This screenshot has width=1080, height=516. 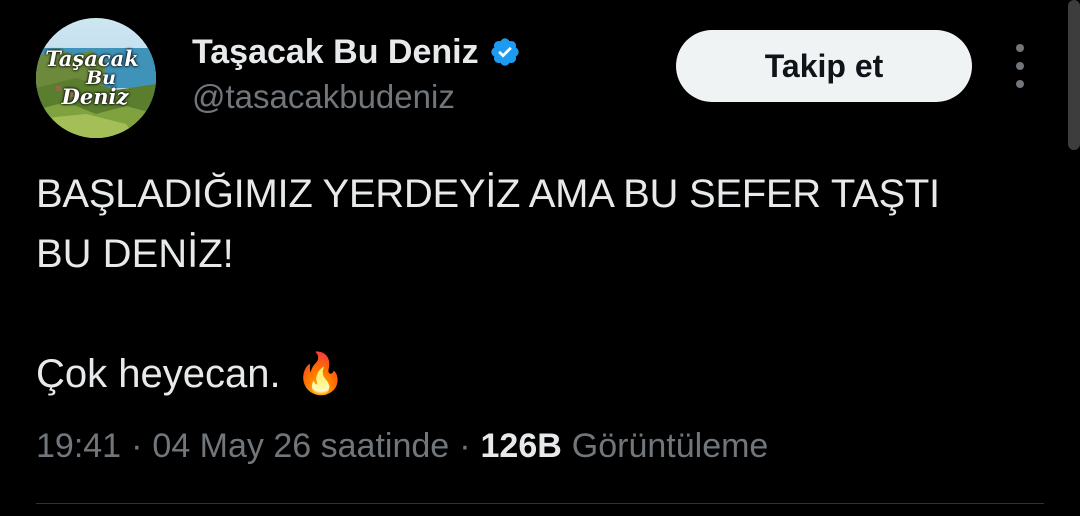 I want to click on display-name: Taşacak Bu Deniz, so click(x=335, y=52).